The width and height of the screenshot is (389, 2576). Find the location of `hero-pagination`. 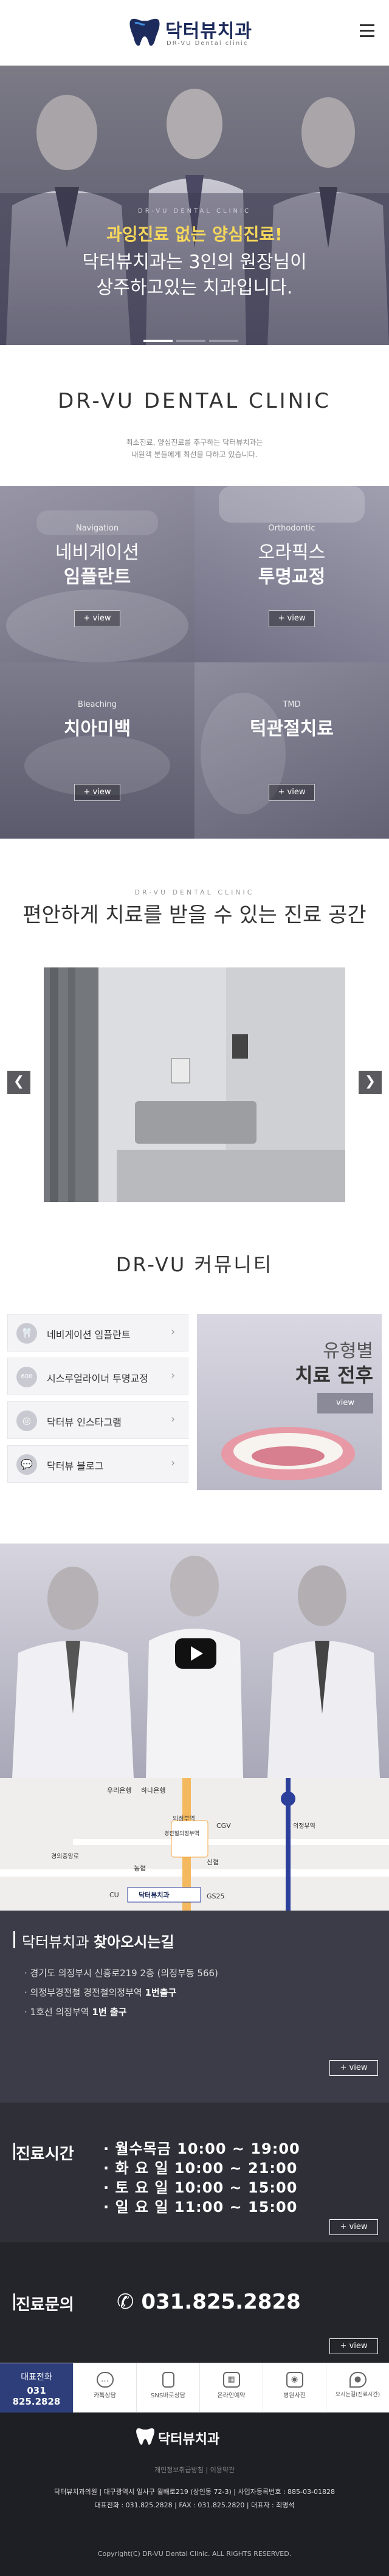

hero-pagination is located at coordinates (195, 337).